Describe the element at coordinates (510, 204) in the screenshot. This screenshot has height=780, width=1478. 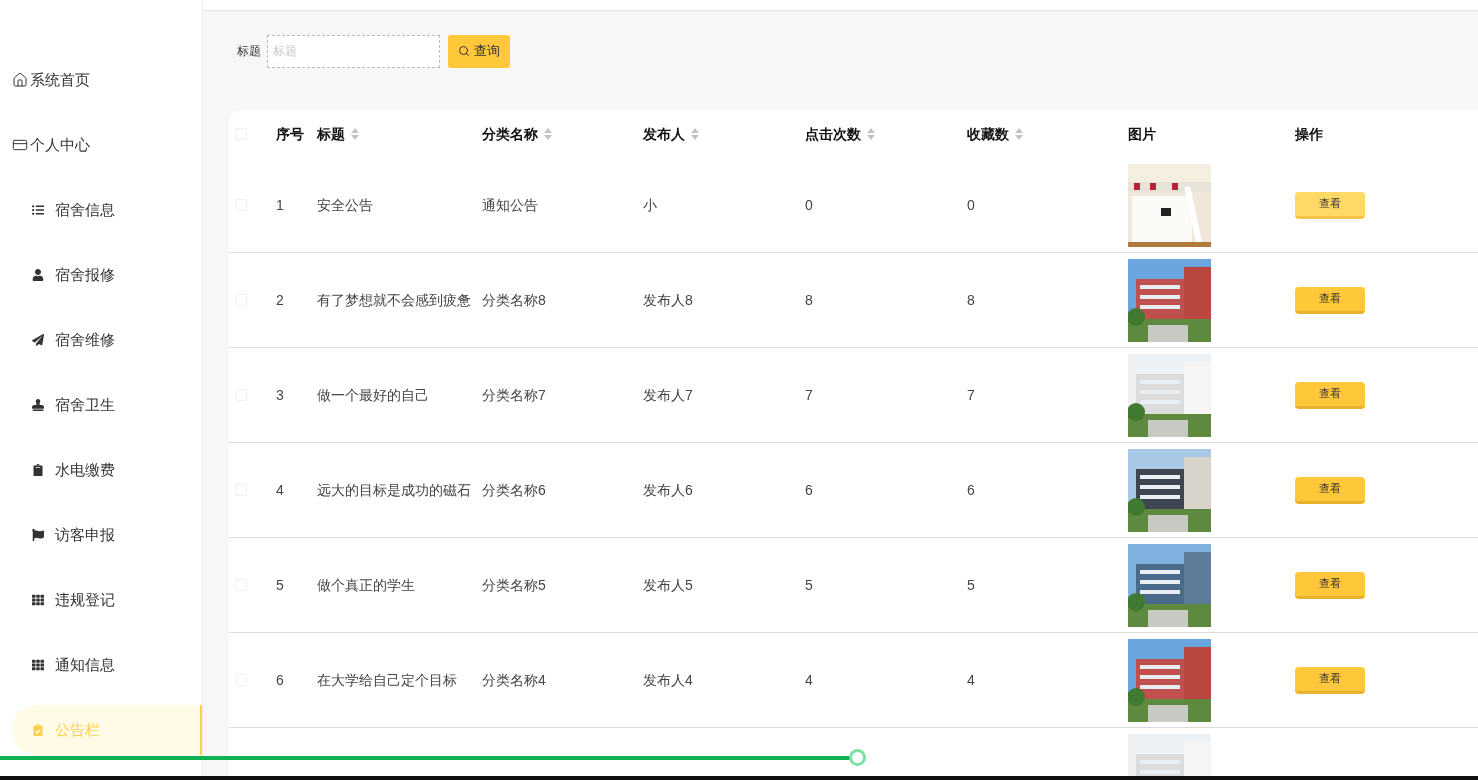
I see `table-cell: 通知公告` at that location.